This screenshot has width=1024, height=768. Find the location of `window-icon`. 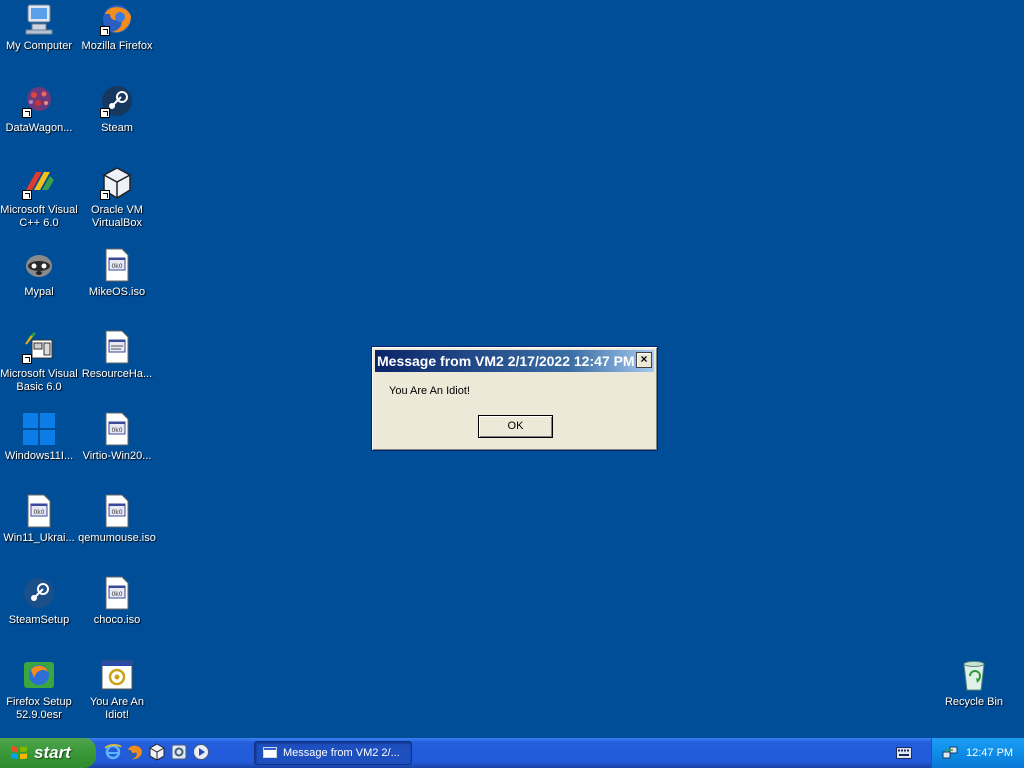

window-icon is located at coordinates (270, 752).